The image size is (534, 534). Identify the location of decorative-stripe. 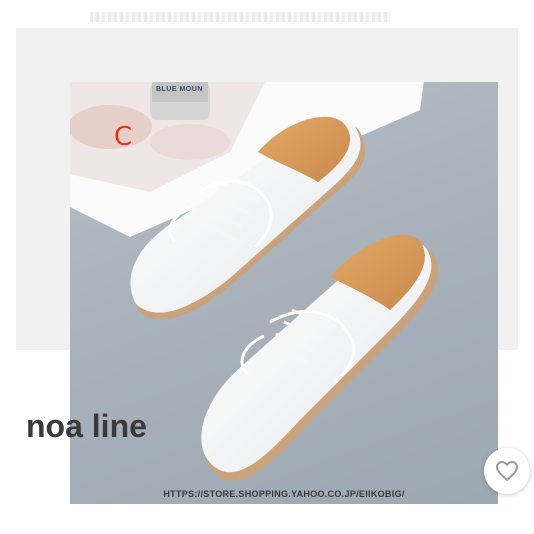
(240, 17).